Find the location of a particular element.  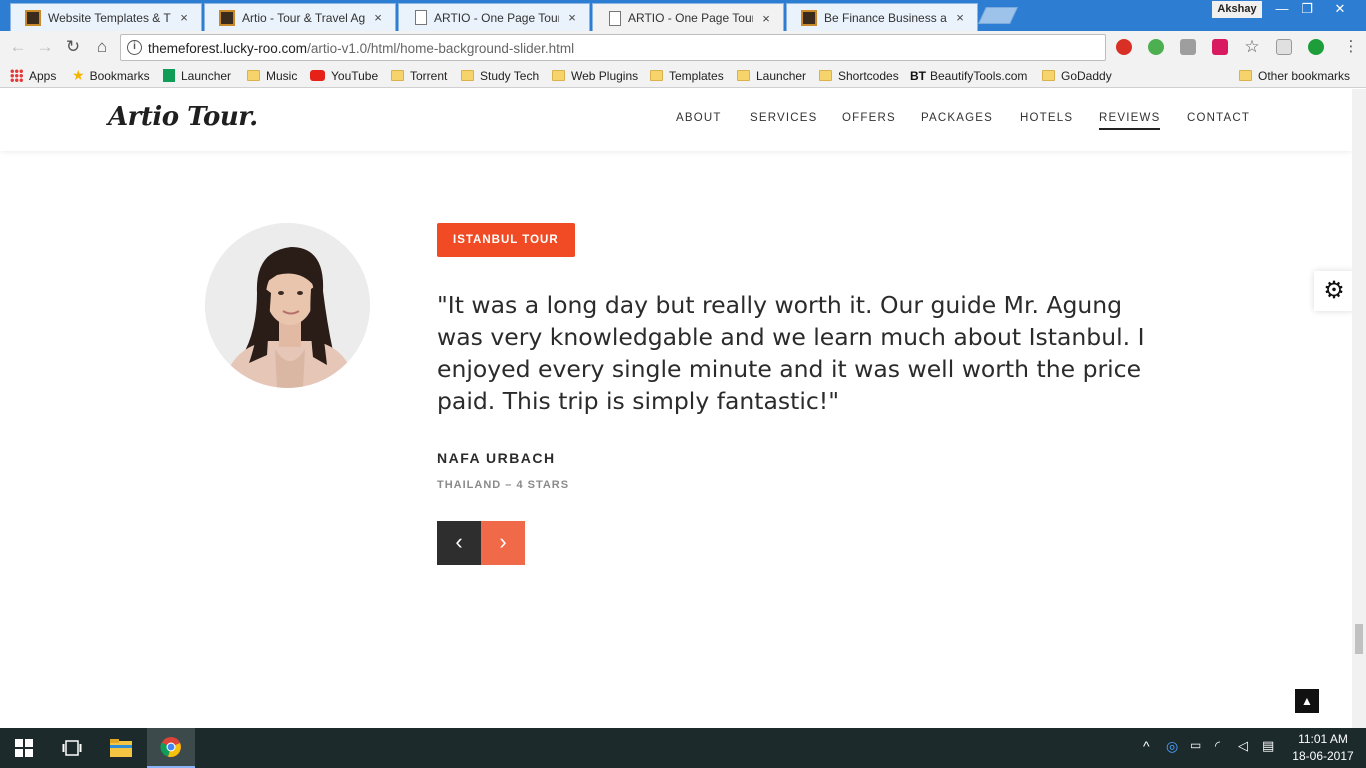

taskbar-clock: 11:01 AM 18-06-2017 is located at coordinates (1323, 748).